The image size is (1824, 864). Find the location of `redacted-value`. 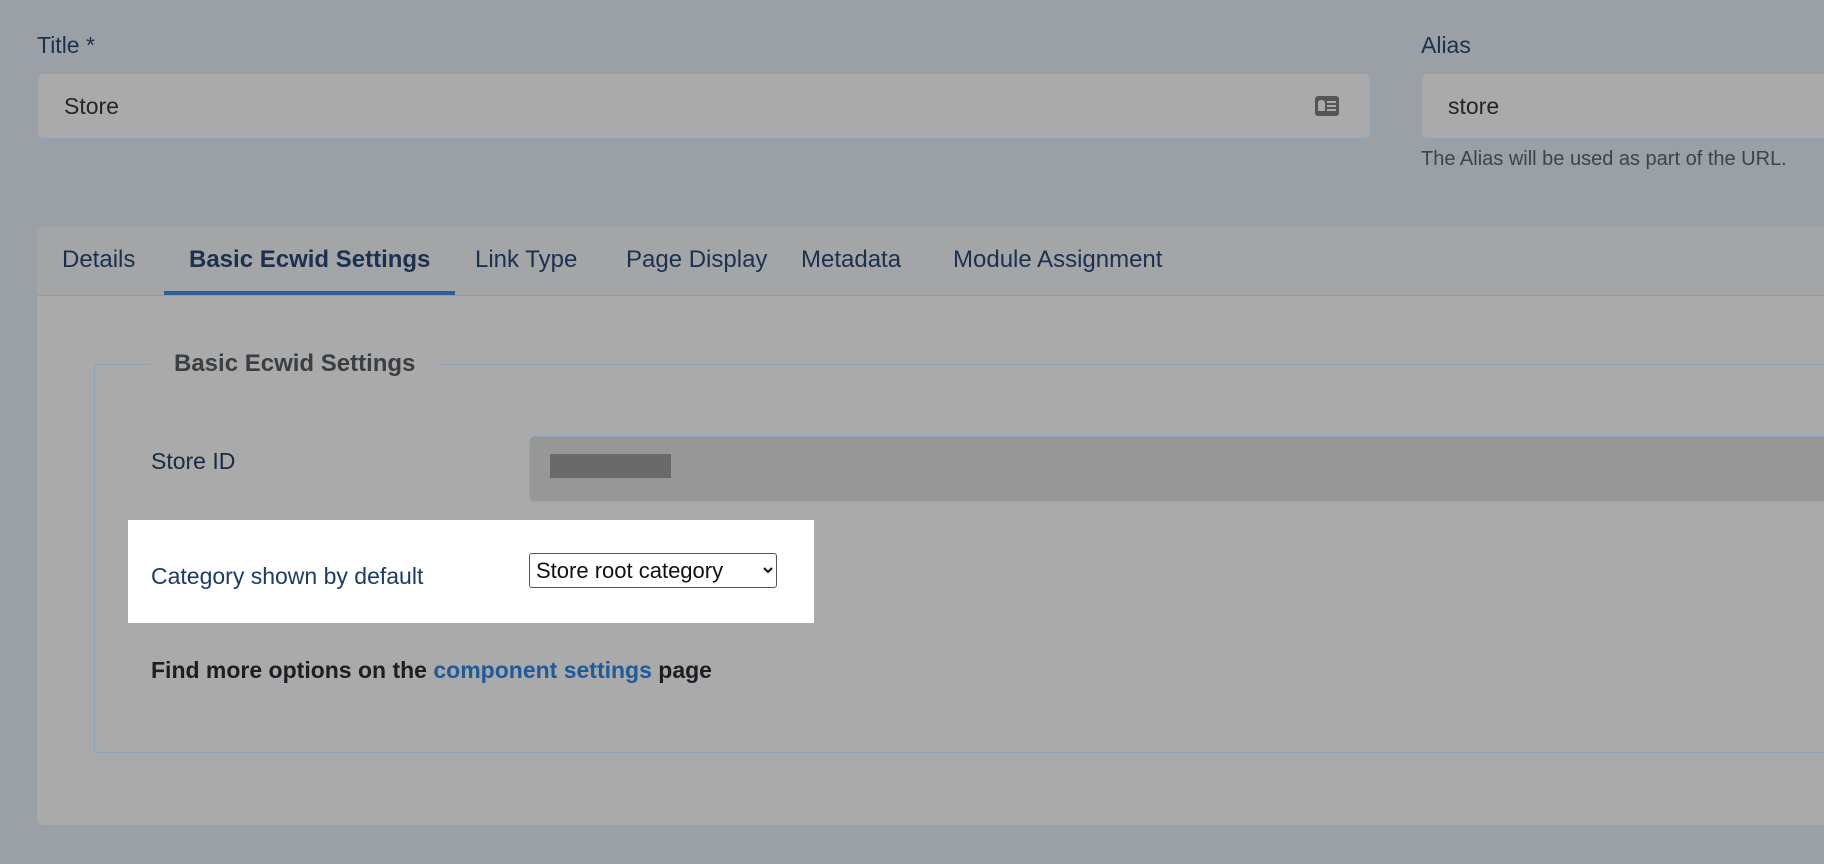

redacted-value is located at coordinates (610, 466).